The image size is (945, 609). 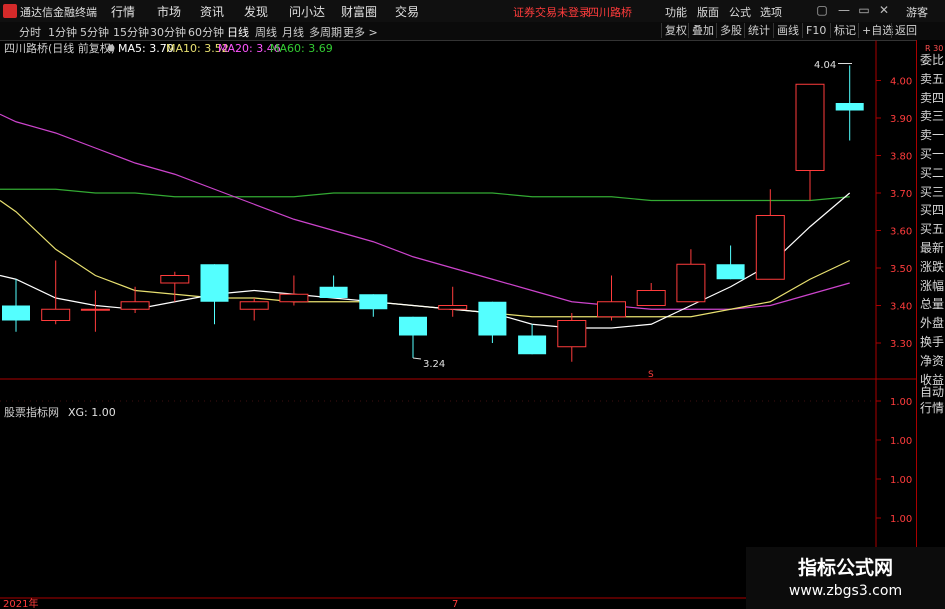 What do you see at coordinates (787, 30) in the screenshot?
I see `huaxian-button: 画线` at bounding box center [787, 30].